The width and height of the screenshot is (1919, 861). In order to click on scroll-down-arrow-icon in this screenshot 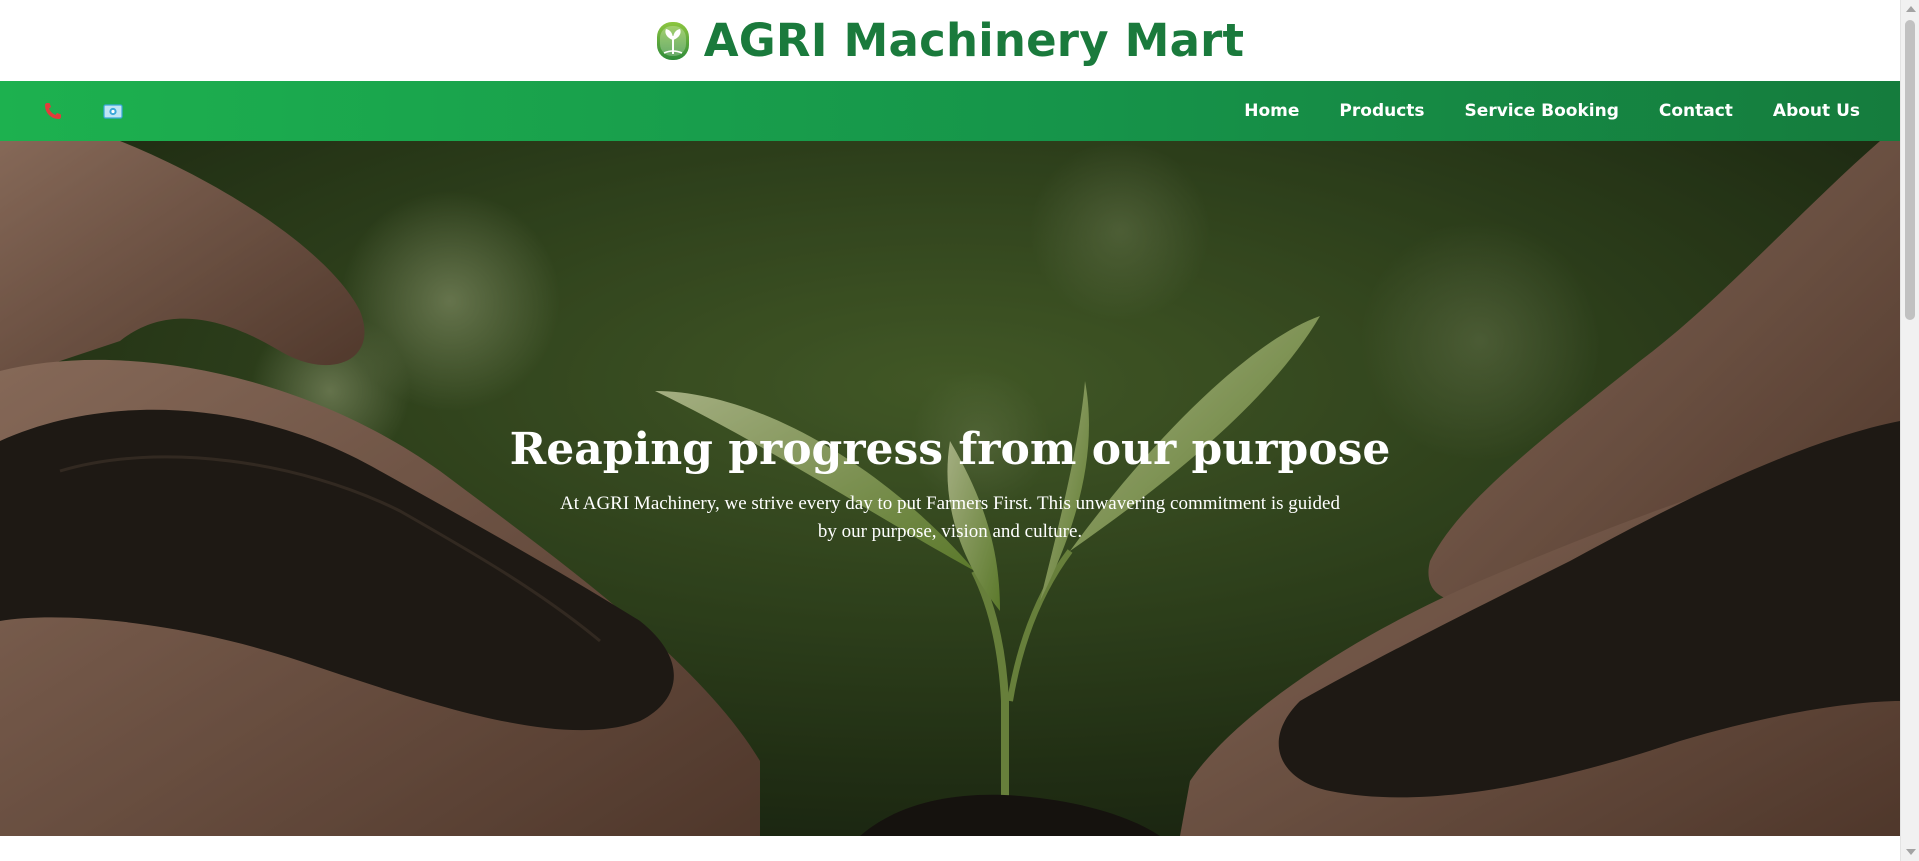, I will do `click(1911, 852)`.